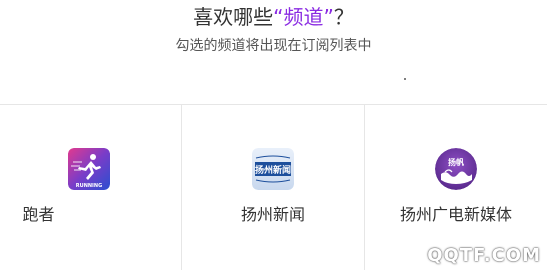 Image resolution: width=547 pixels, height=270 pixels. Describe the element at coordinates (233, 17) in the screenshot. I see `title-prefix: 喜欢哪些` at that location.